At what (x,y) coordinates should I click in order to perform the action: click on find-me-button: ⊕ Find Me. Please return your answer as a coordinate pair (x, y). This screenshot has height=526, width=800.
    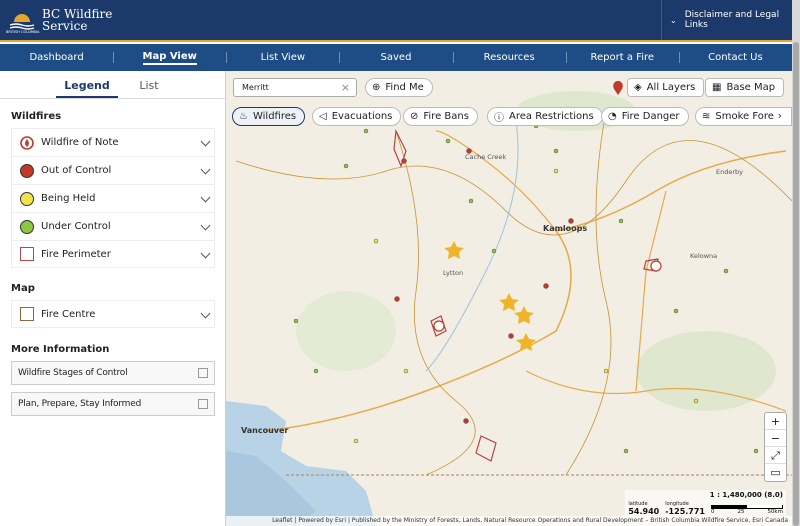
    Looking at the image, I should click on (399, 87).